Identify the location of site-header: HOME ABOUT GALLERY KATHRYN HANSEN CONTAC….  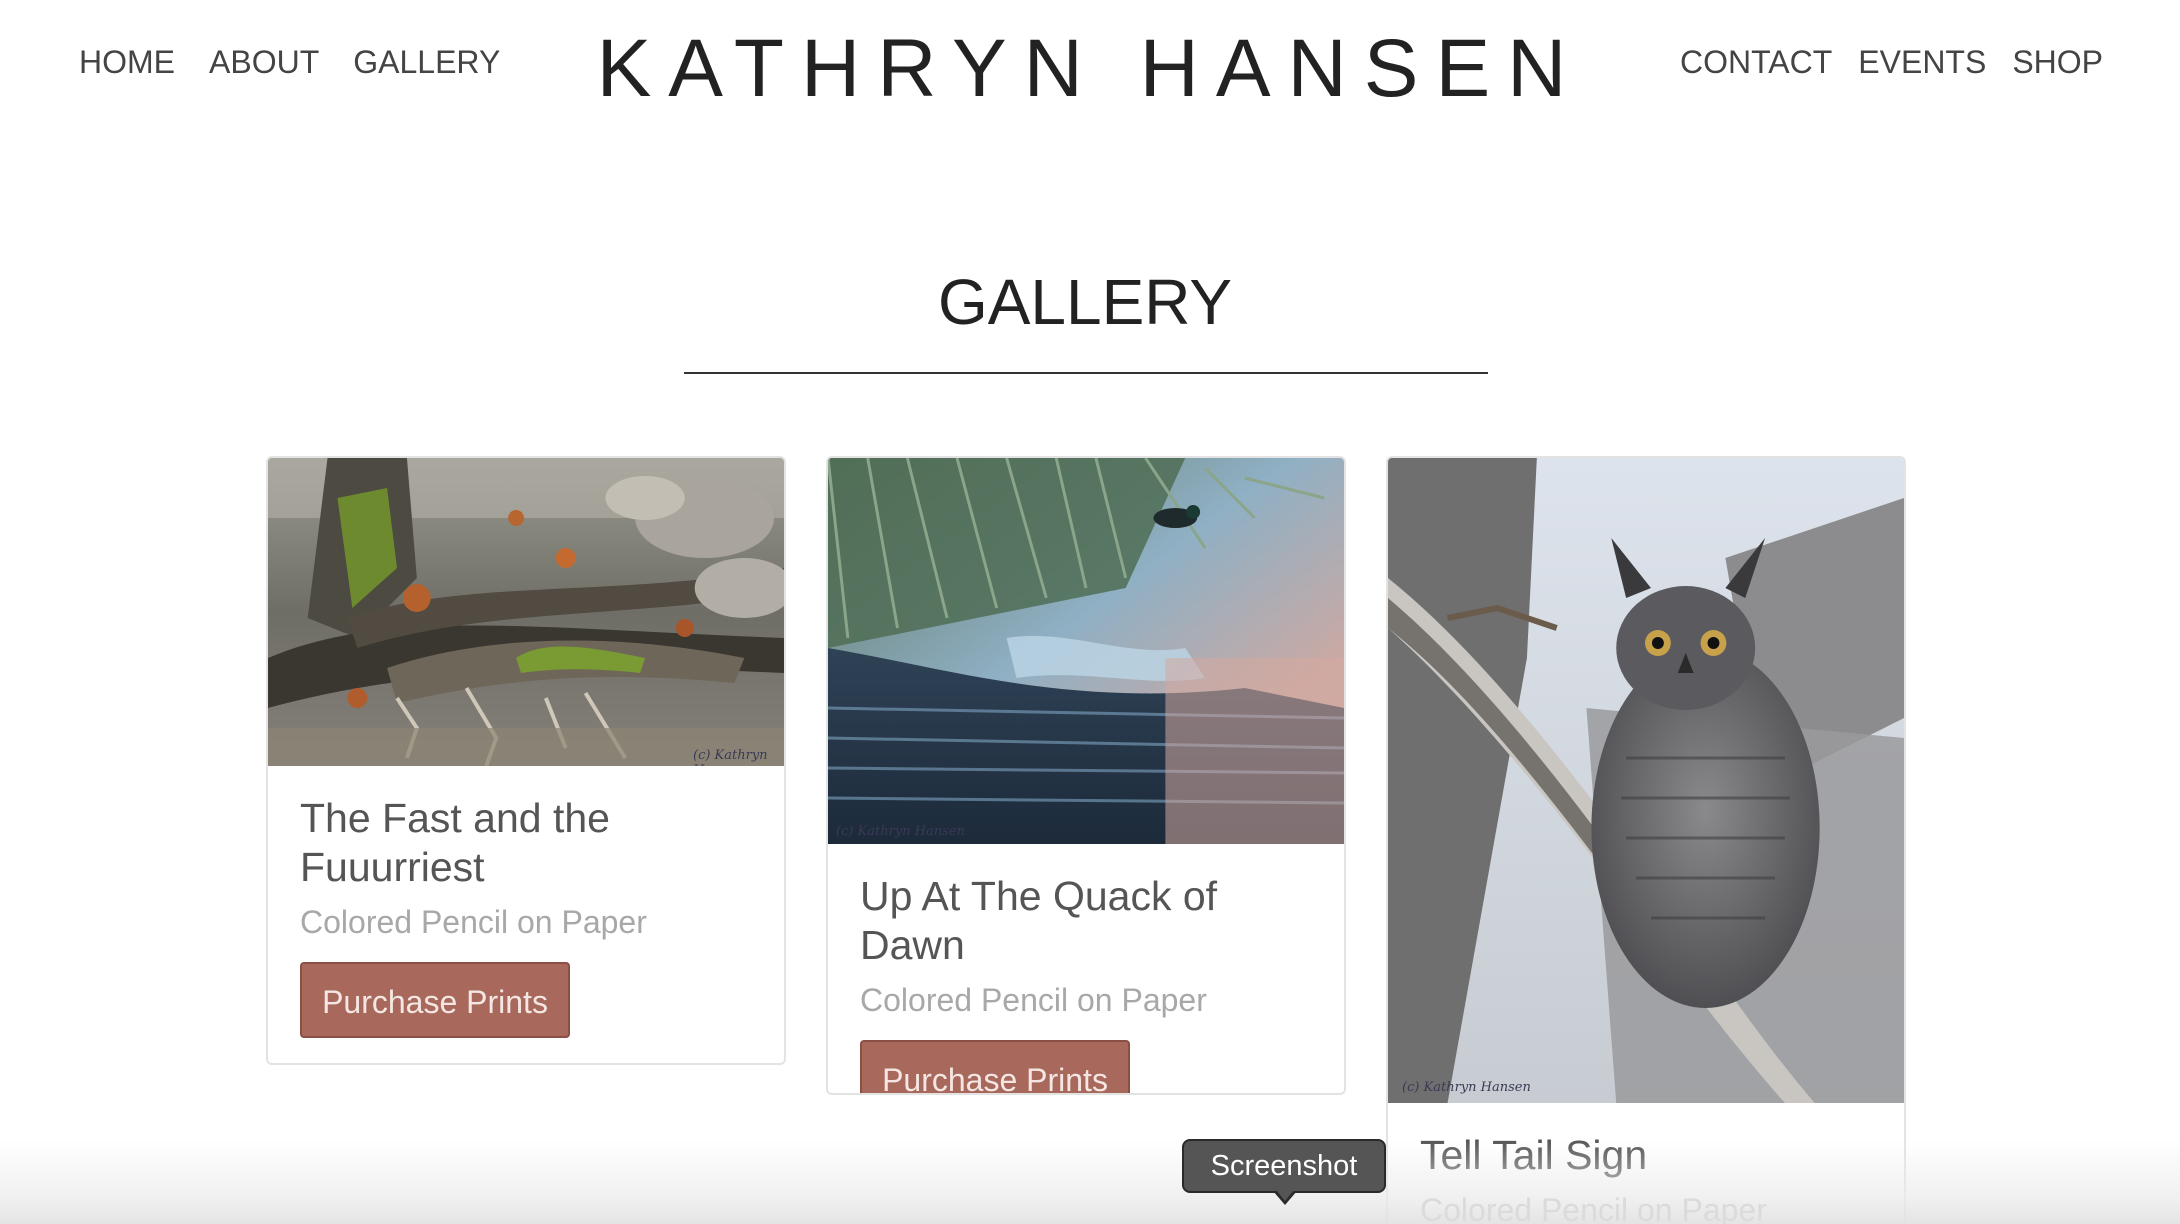
(1090, 70).